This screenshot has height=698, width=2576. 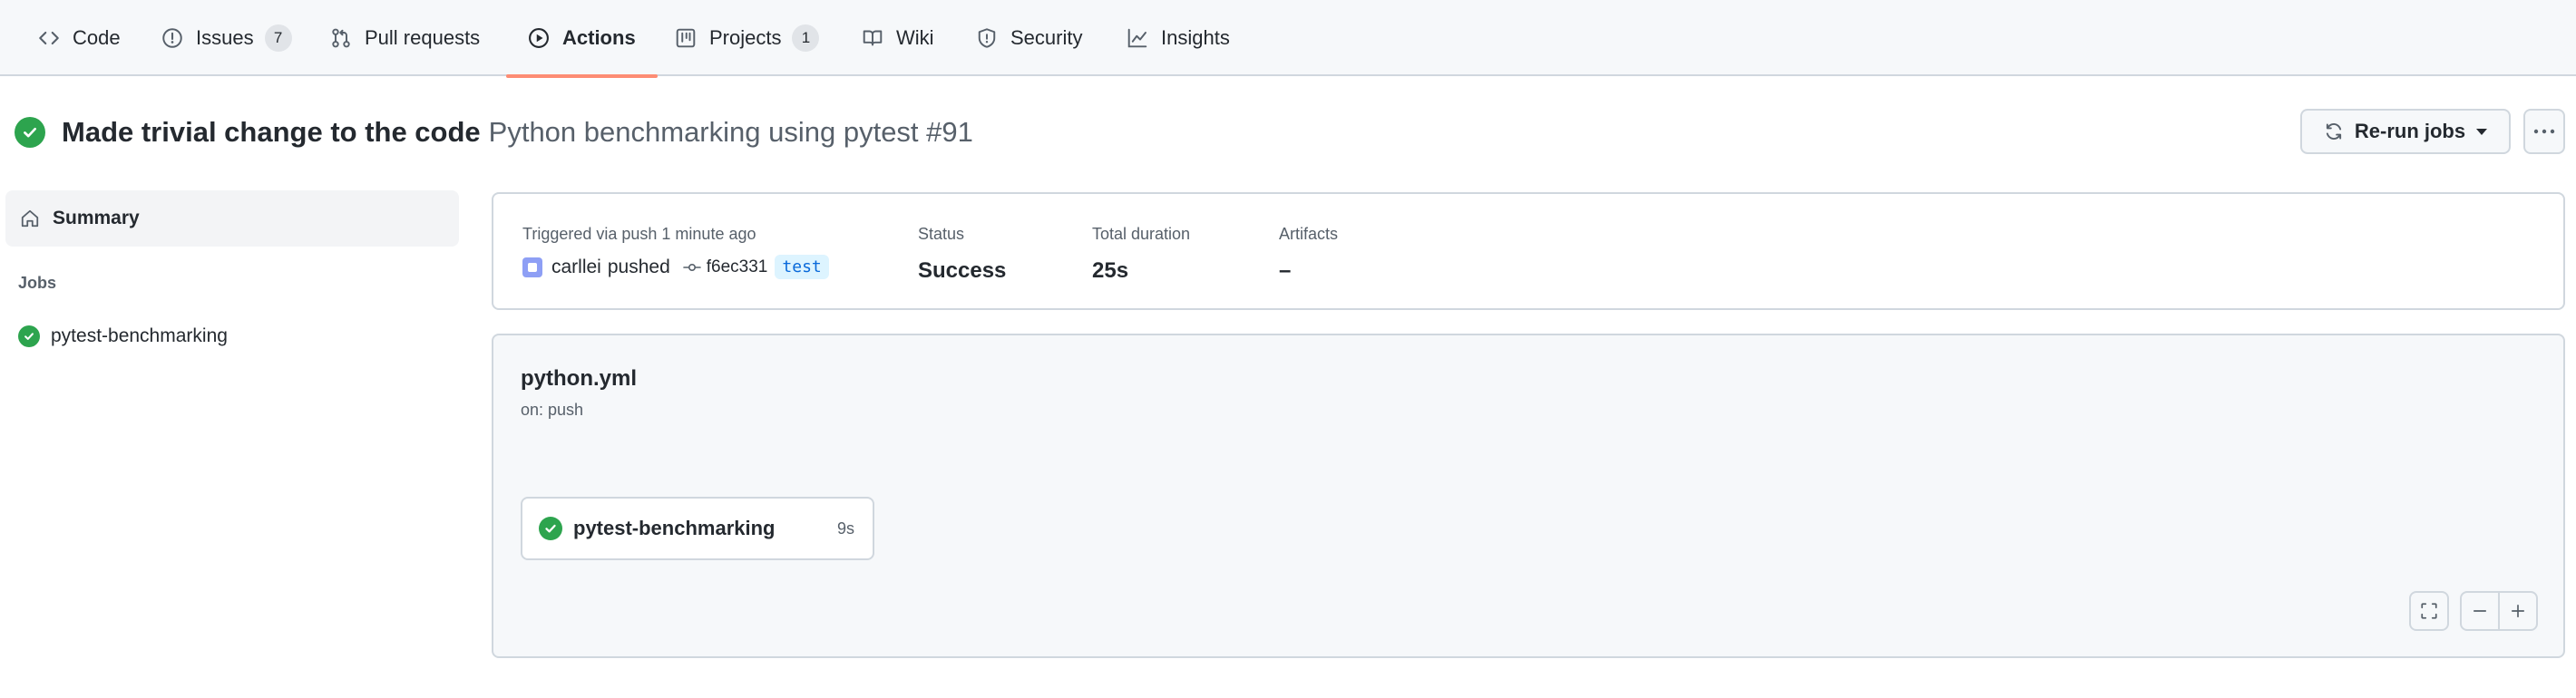 I want to click on workflow-trigger: on: push, so click(x=552, y=410).